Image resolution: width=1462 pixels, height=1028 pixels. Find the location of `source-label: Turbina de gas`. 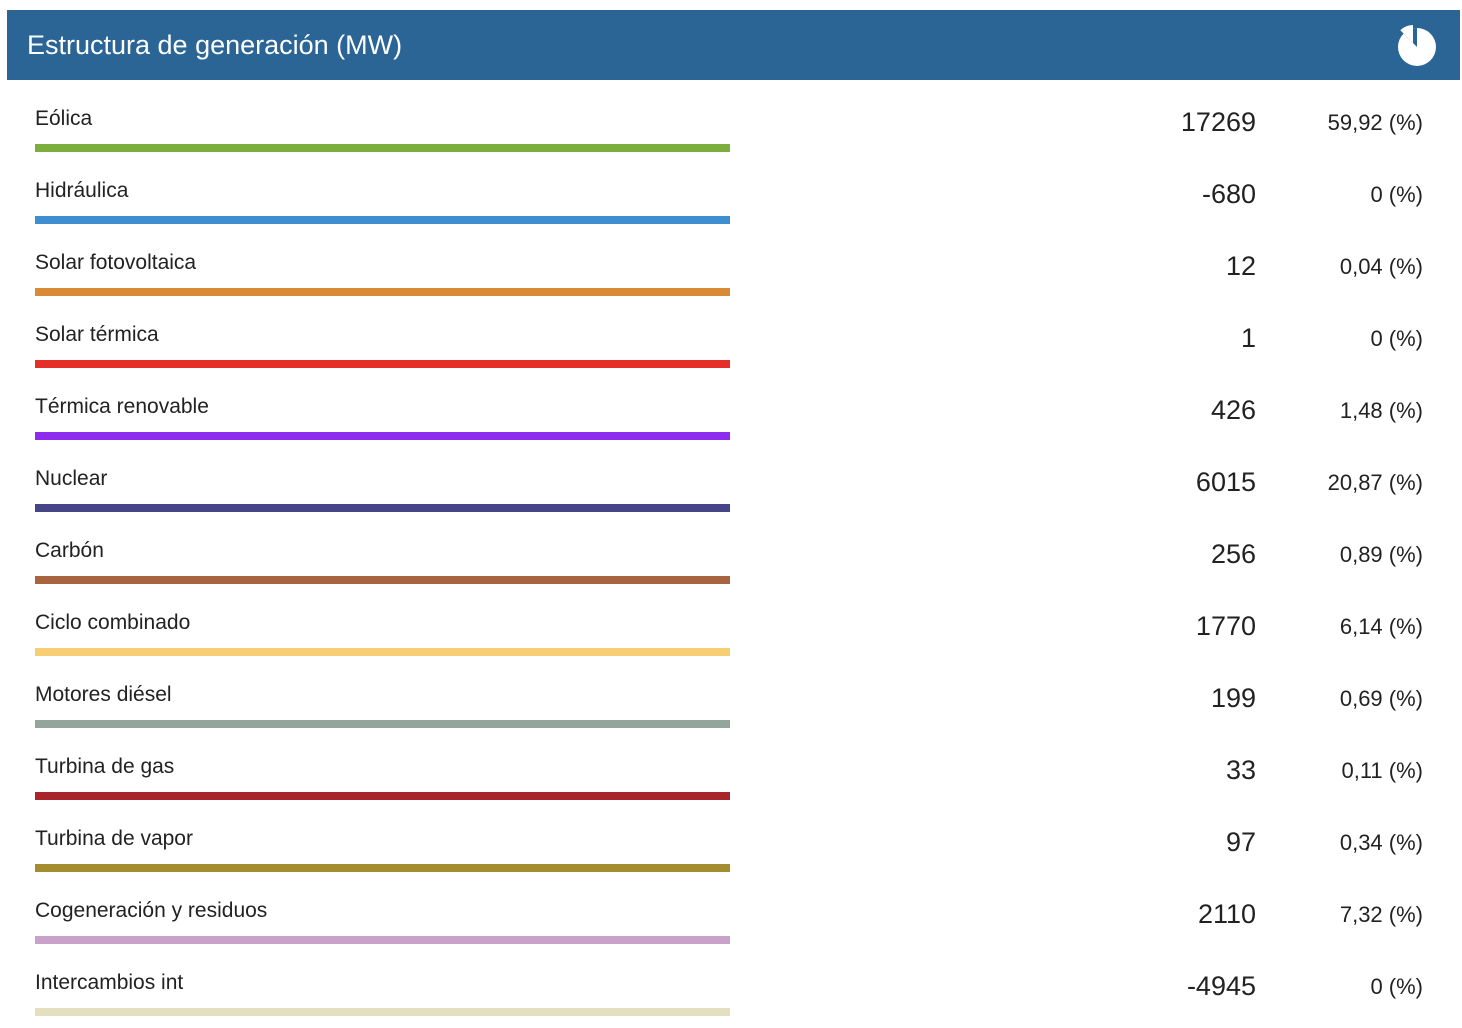

source-label: Turbina de gas is located at coordinates (105, 766).